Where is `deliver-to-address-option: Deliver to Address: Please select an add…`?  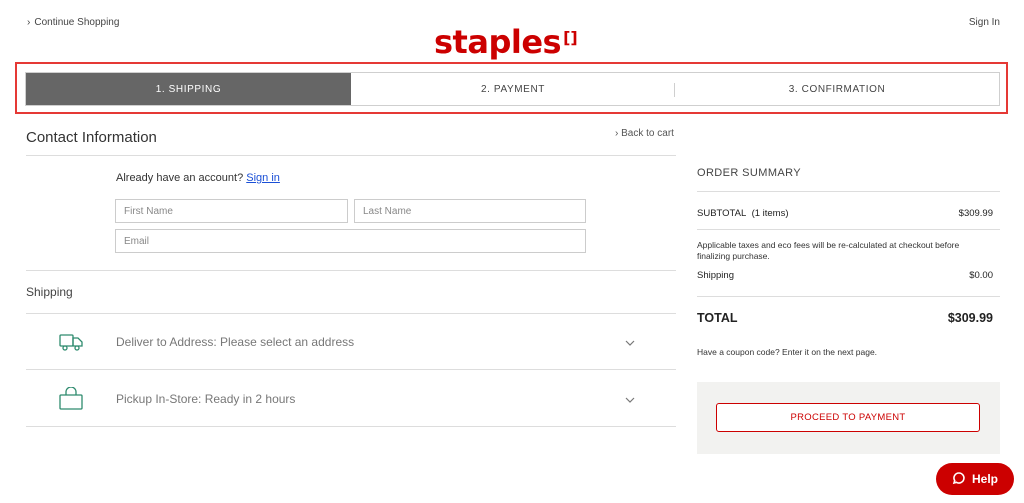
deliver-to-address-option: Deliver to Address: Please select an add… is located at coordinates (351, 342).